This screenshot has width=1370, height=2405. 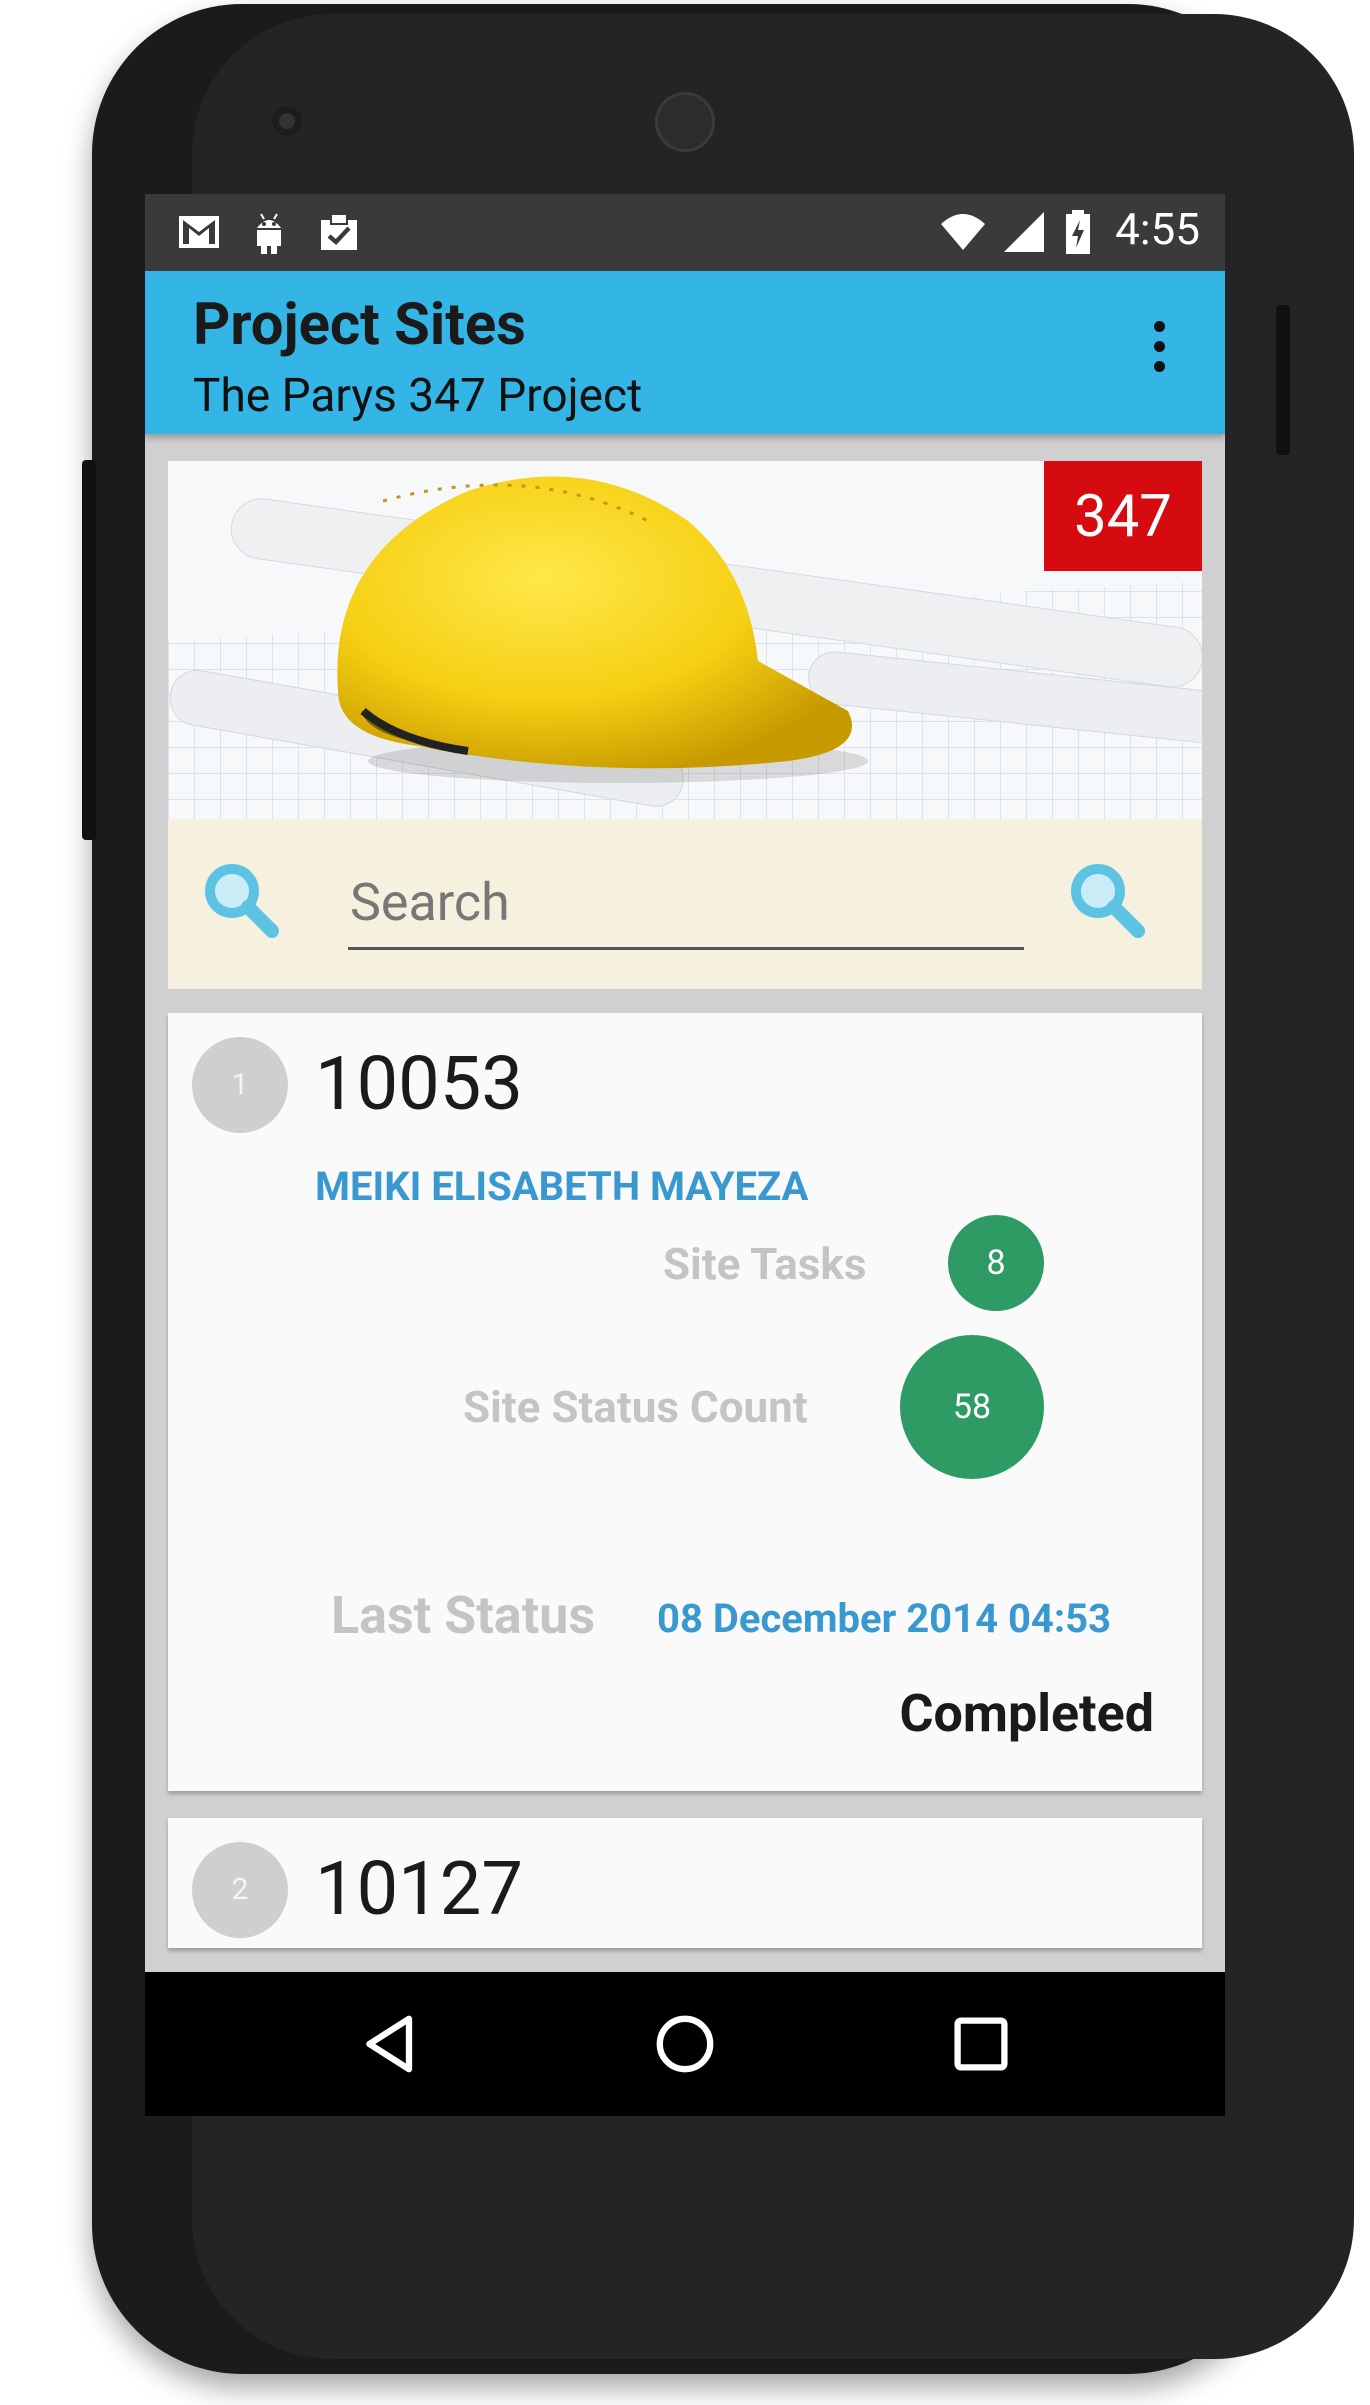 I want to click on site-status: Completed, so click(x=1026, y=1713).